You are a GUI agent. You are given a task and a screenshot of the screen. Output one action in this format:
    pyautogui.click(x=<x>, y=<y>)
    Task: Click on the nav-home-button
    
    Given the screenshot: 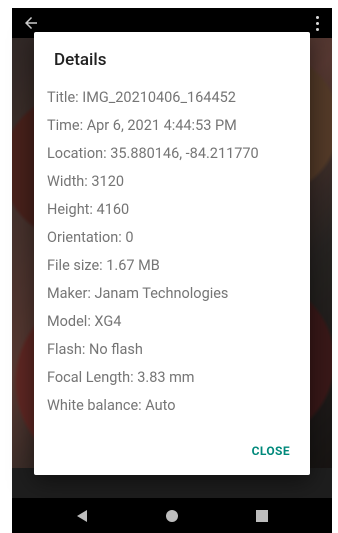 What is the action you would take?
    pyautogui.click(x=172, y=515)
    